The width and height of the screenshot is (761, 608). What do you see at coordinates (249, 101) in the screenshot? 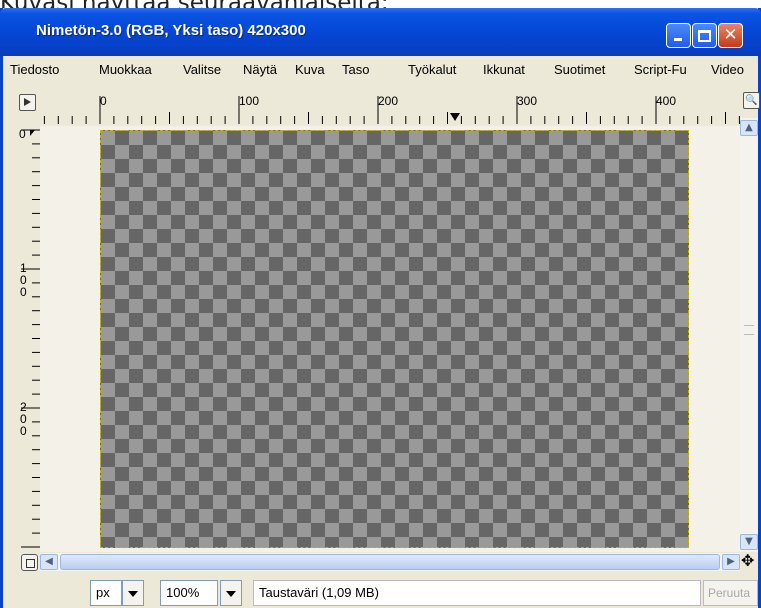
I see `ruler-label-100: 100` at bounding box center [249, 101].